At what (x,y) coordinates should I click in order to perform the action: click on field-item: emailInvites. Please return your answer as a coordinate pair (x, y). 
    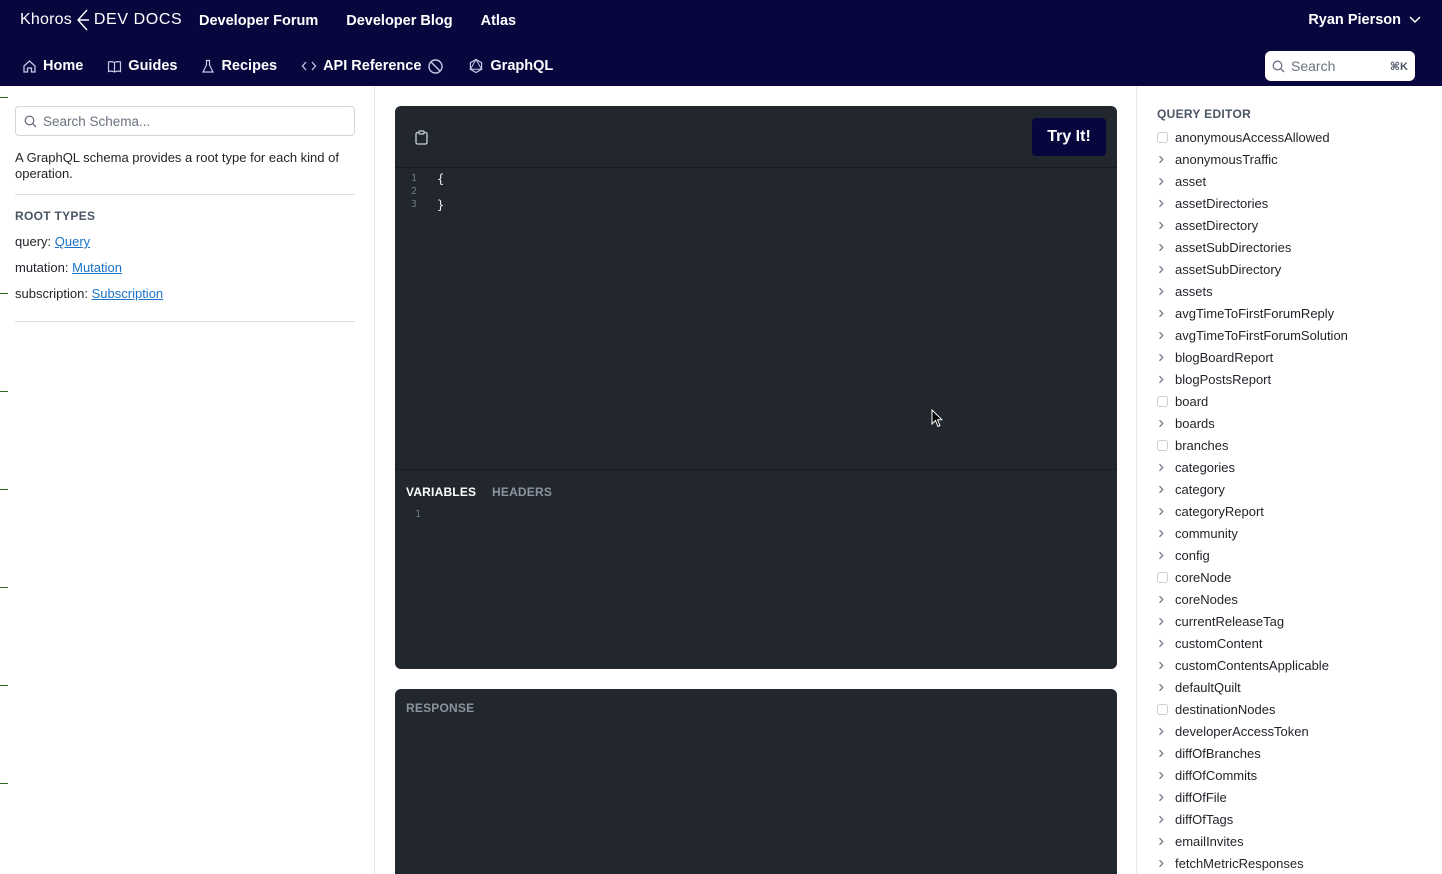
    Looking at the image, I should click on (1252, 841).